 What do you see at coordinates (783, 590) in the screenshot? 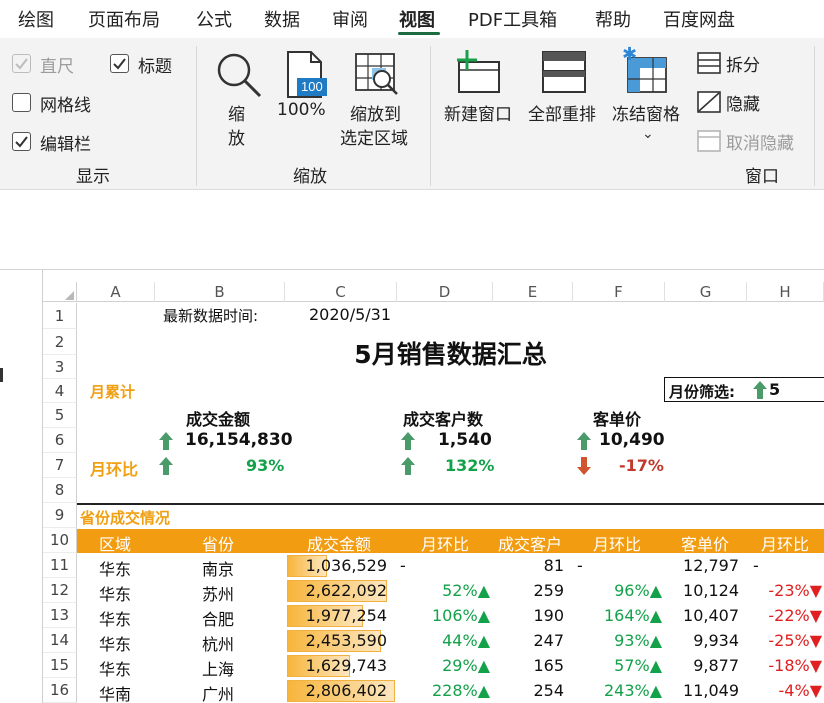
I see `table-cell-price-mom: -23%▼` at bounding box center [783, 590].